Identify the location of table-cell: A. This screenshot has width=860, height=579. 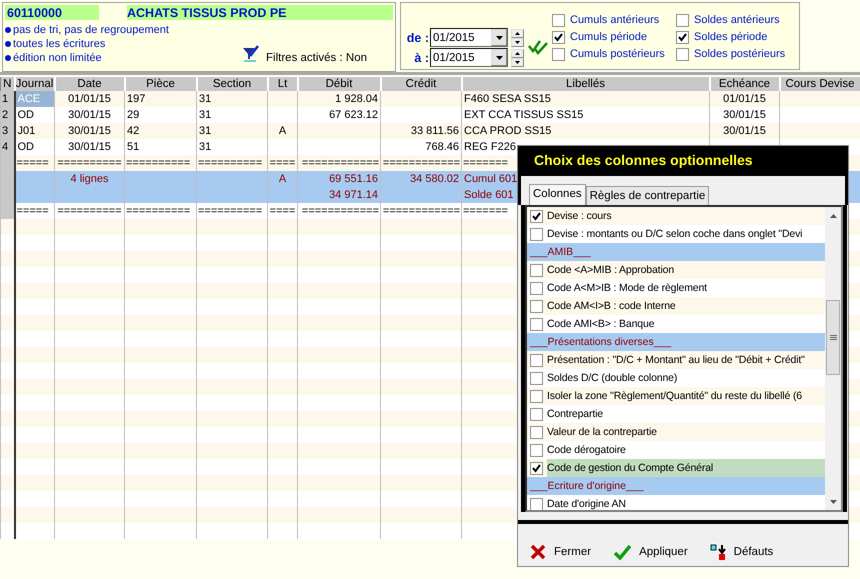
(283, 131).